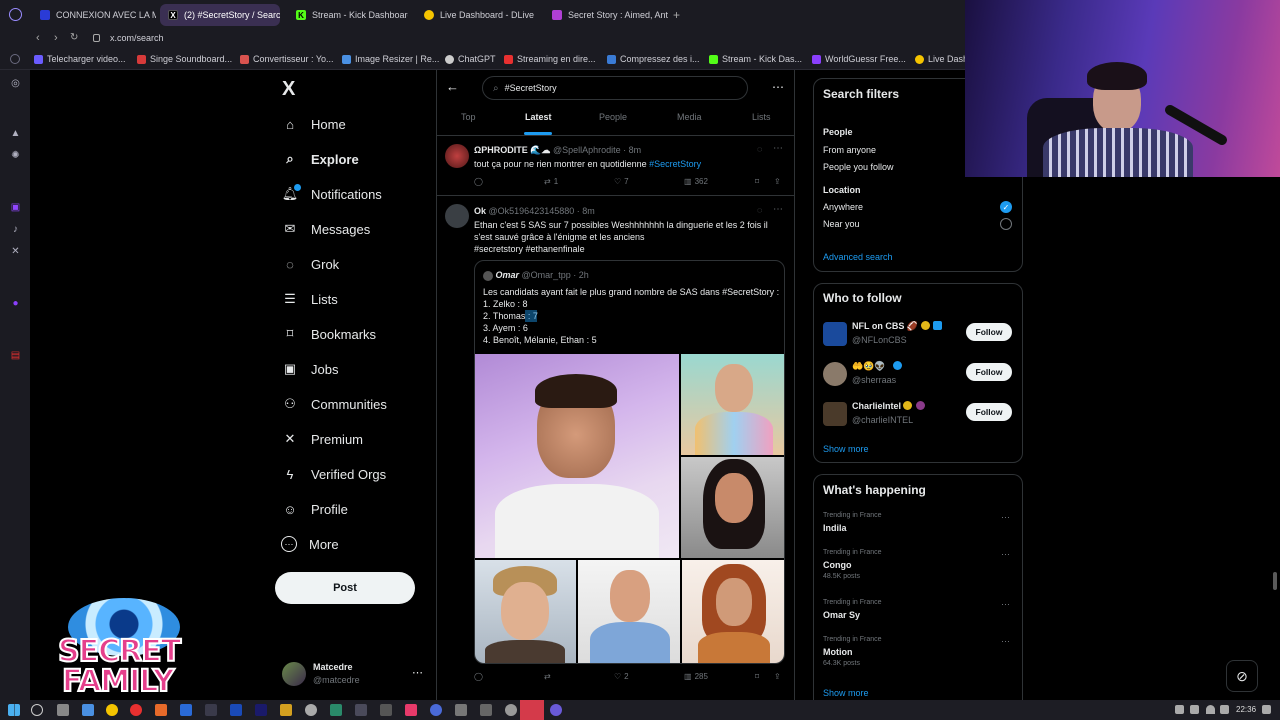 The height and width of the screenshot is (720, 1280). I want to click on radio-checked-icon: ✓, so click(1006, 207).